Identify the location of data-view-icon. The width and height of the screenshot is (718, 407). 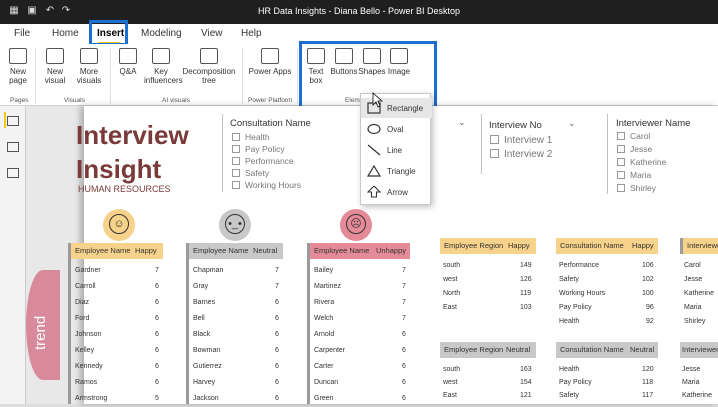
(13, 147).